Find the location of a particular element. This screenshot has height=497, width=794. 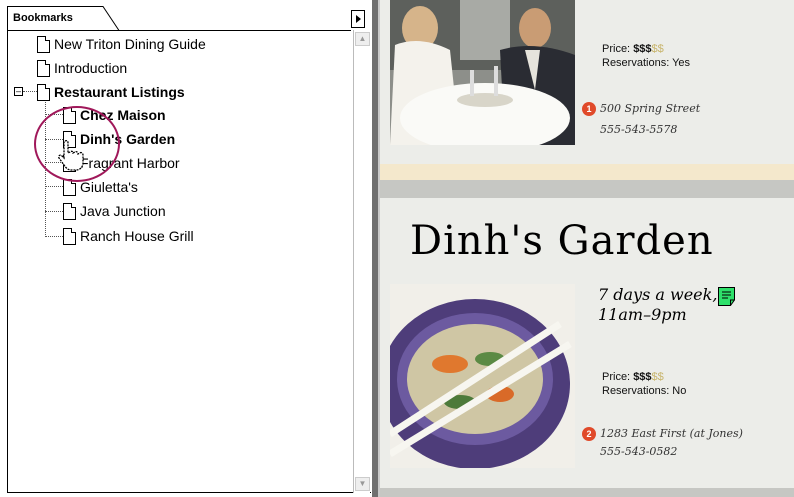

map-pin-icon: 2 is located at coordinates (589, 434).